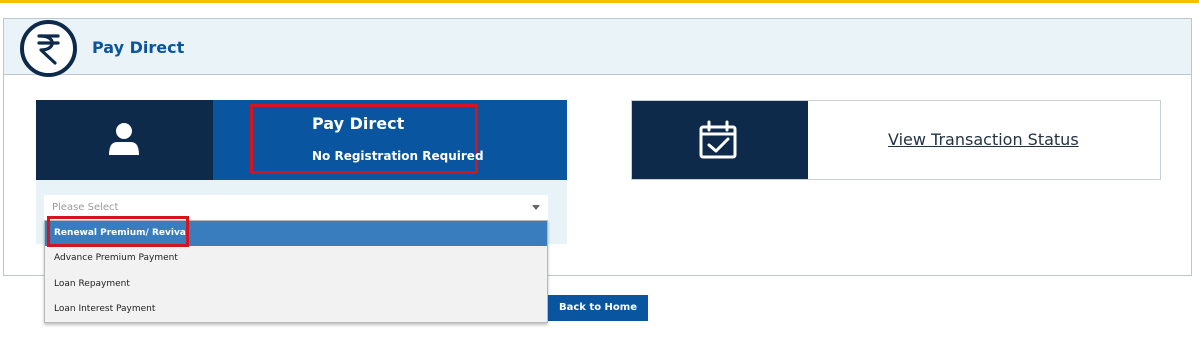  I want to click on pay-direct-card-subtitle: No Registration Required, so click(398, 156).